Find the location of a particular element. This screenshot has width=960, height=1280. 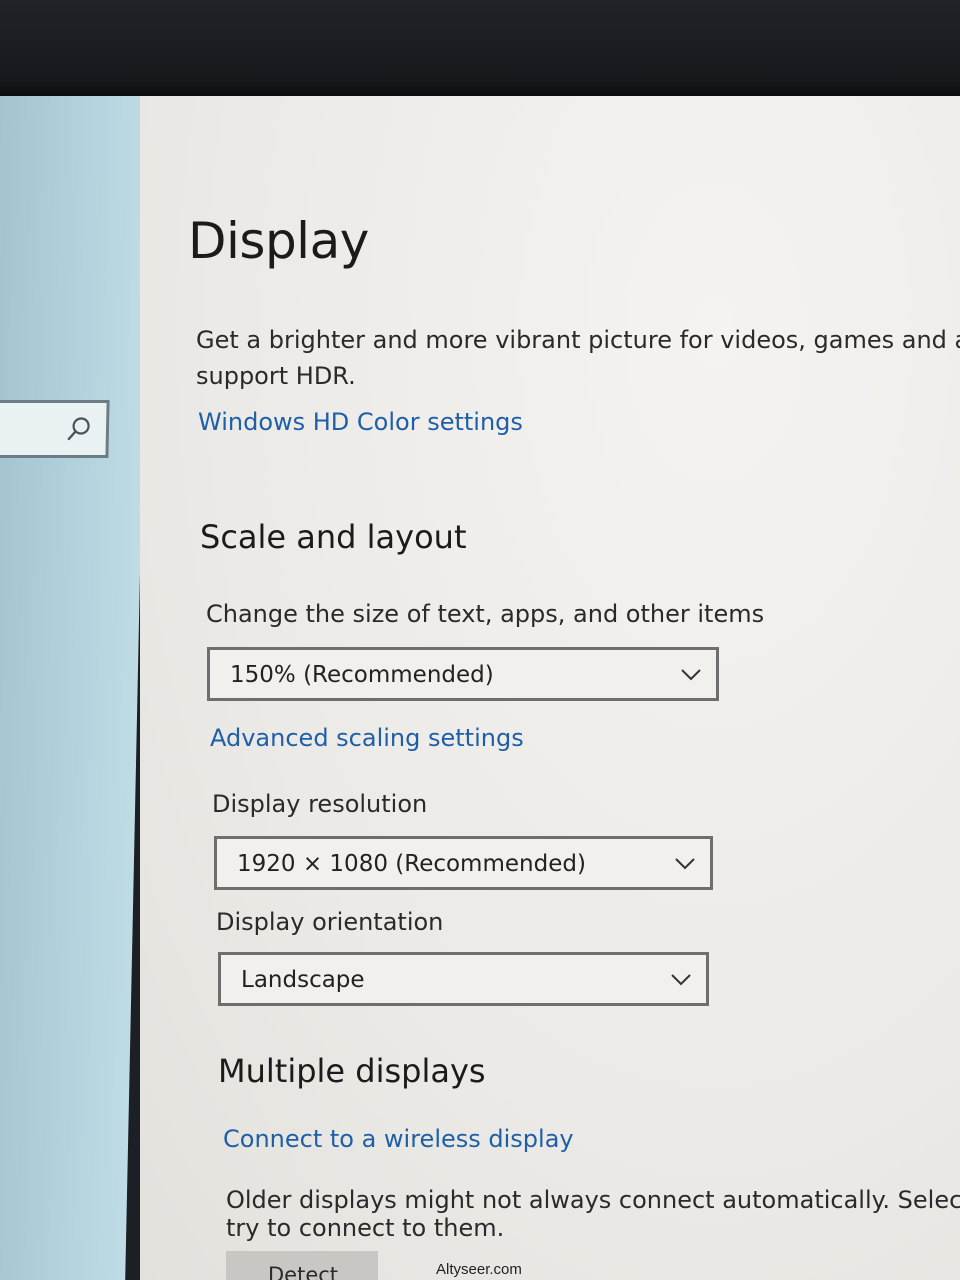

hdr-description-line2: support HDR. is located at coordinates (276, 376).